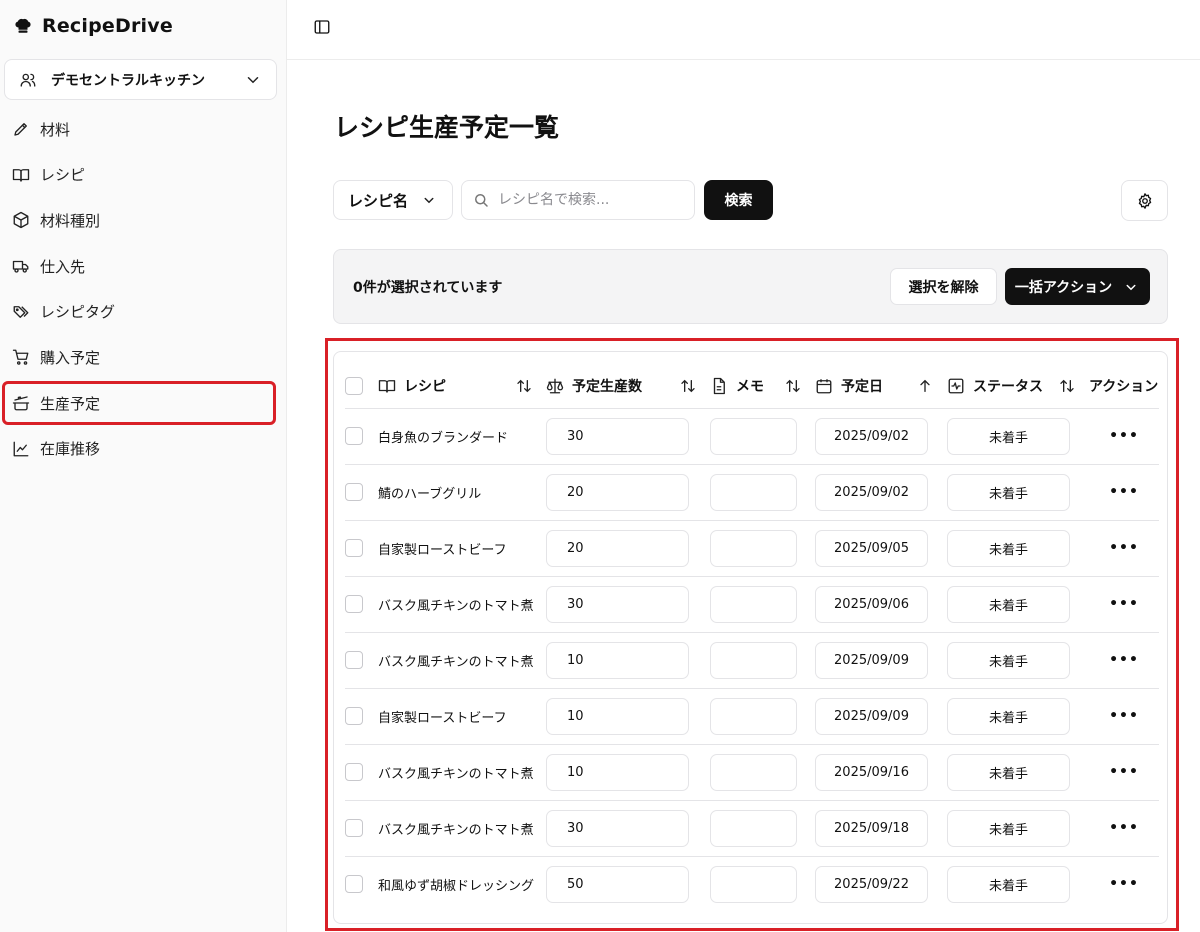 The height and width of the screenshot is (932, 1200). I want to click on sort-ascending-icon, so click(925, 386).